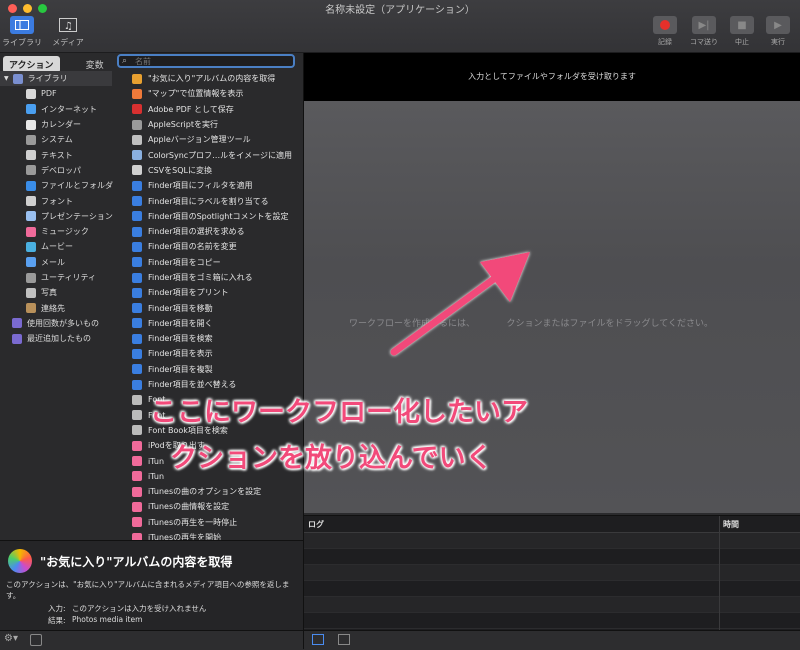 The height and width of the screenshot is (650, 800). What do you see at coordinates (331, 458) in the screenshot?
I see `annotation-line-2: クションを放り込んでいく` at bounding box center [331, 458].